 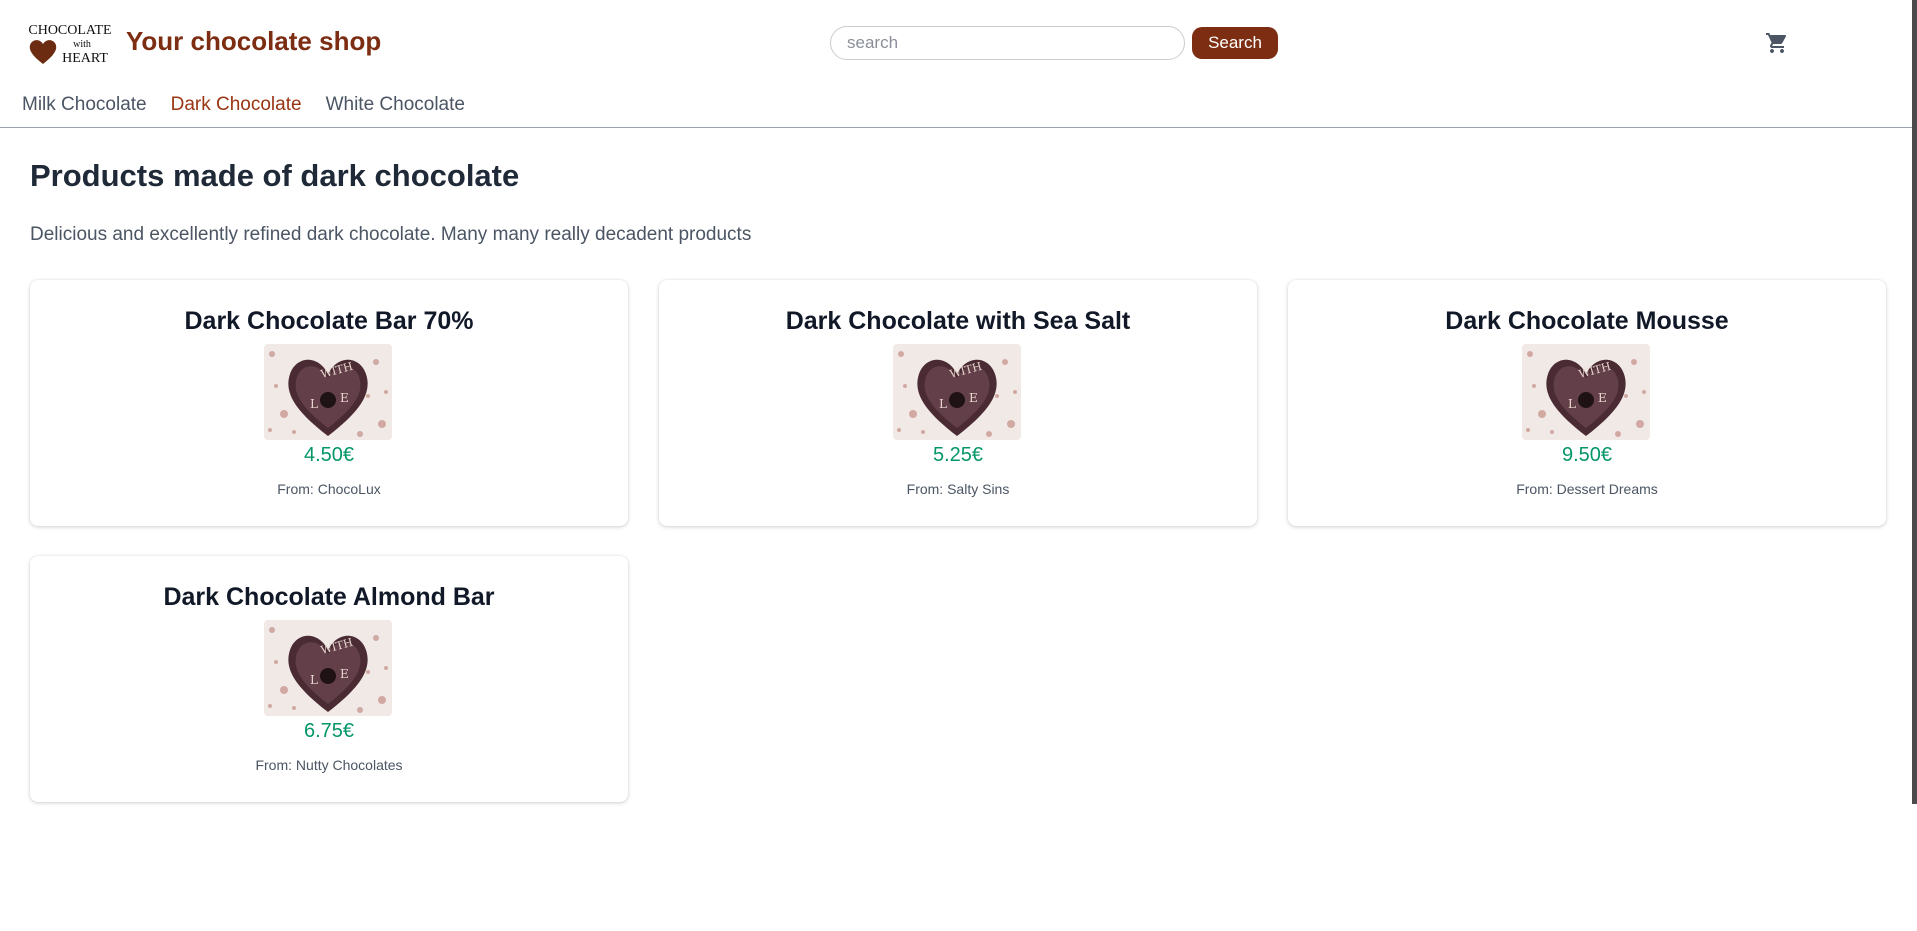 What do you see at coordinates (349, 489) in the screenshot?
I see `vendor-name: ChocoLux` at bounding box center [349, 489].